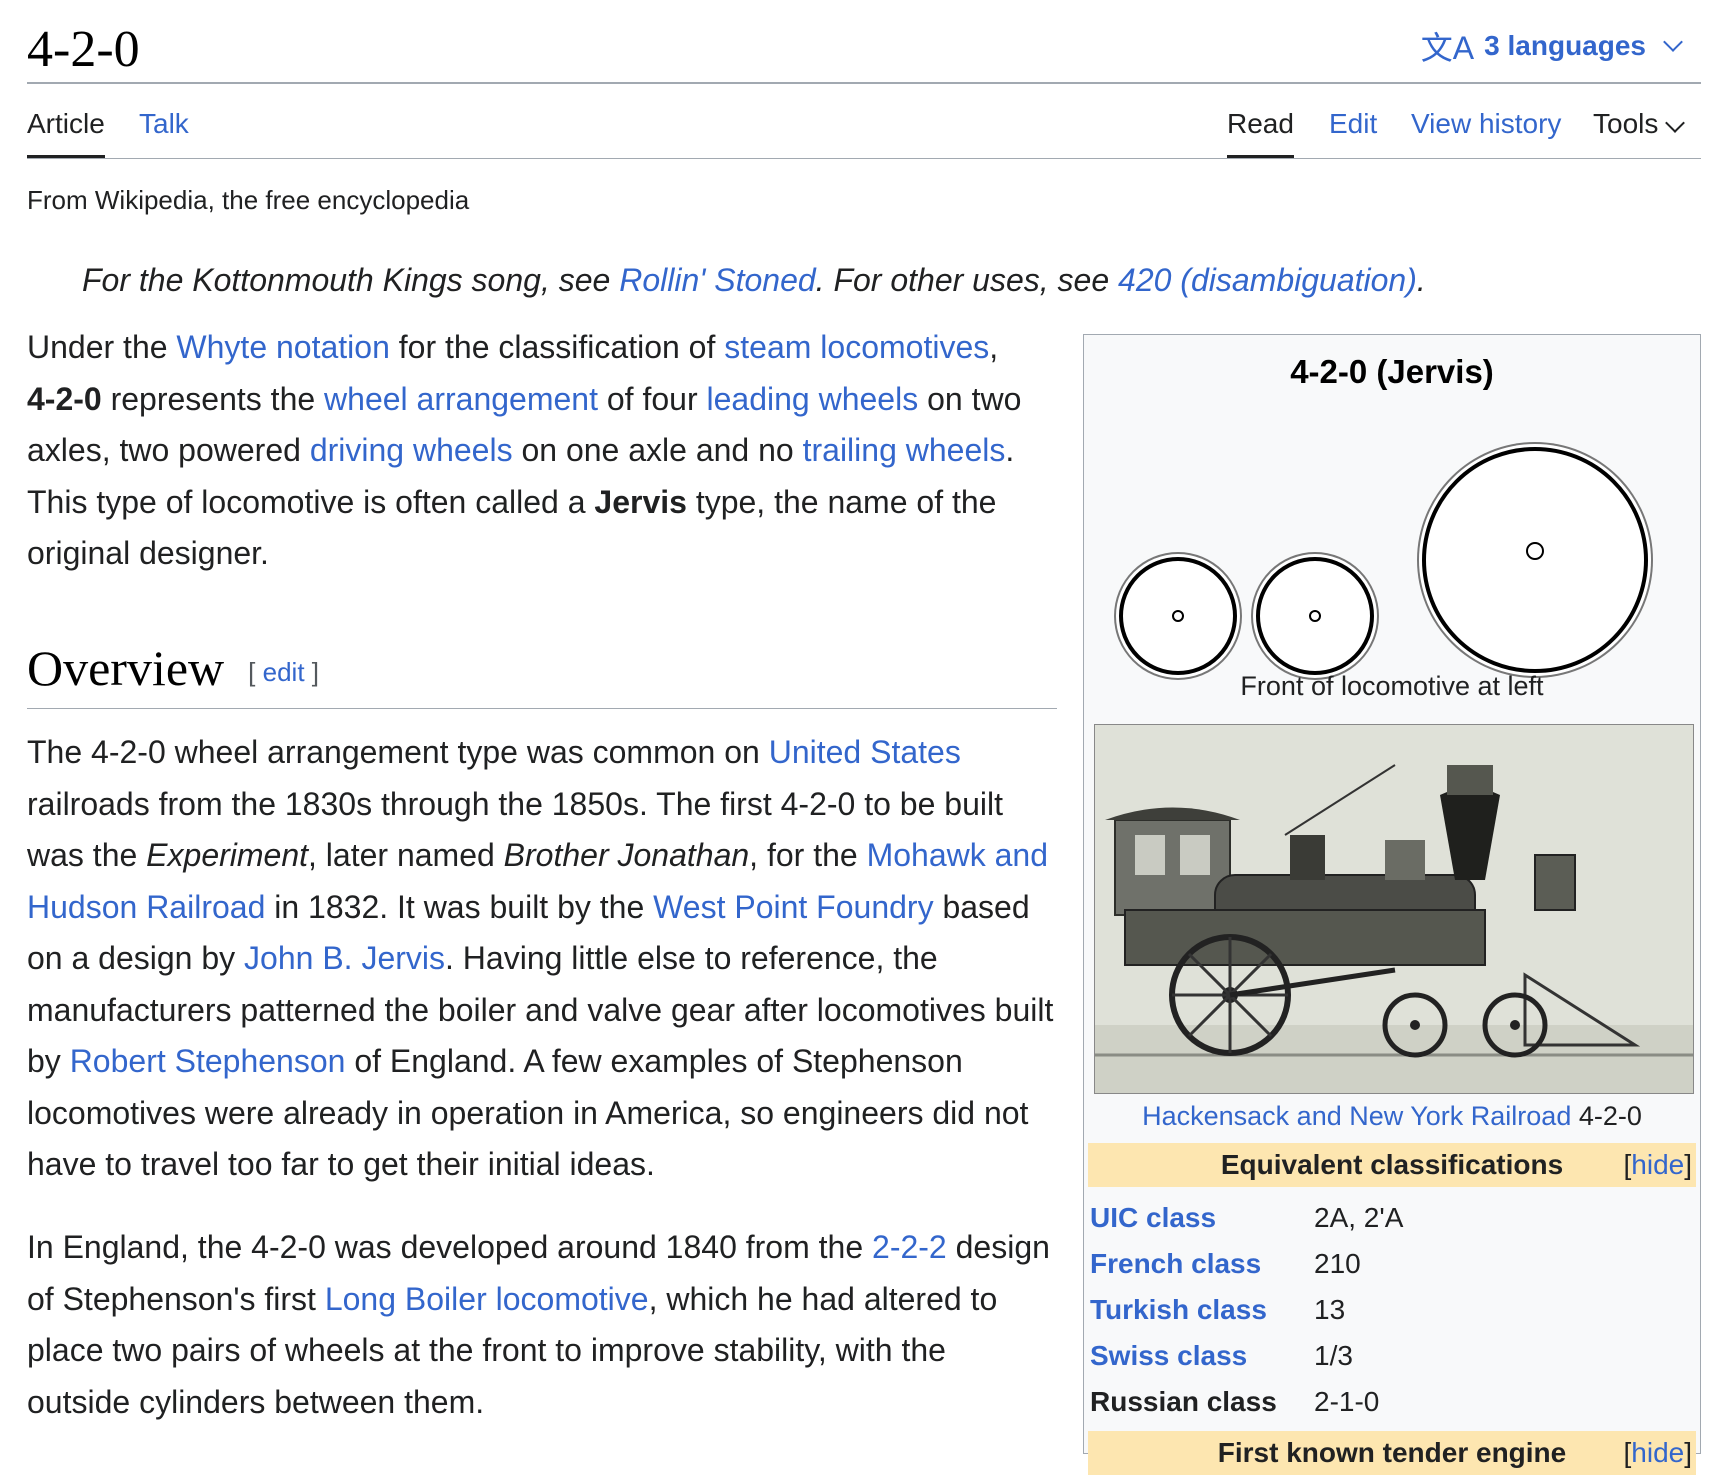 The image size is (1714, 1475). I want to click on text: represents the, so click(213, 398).